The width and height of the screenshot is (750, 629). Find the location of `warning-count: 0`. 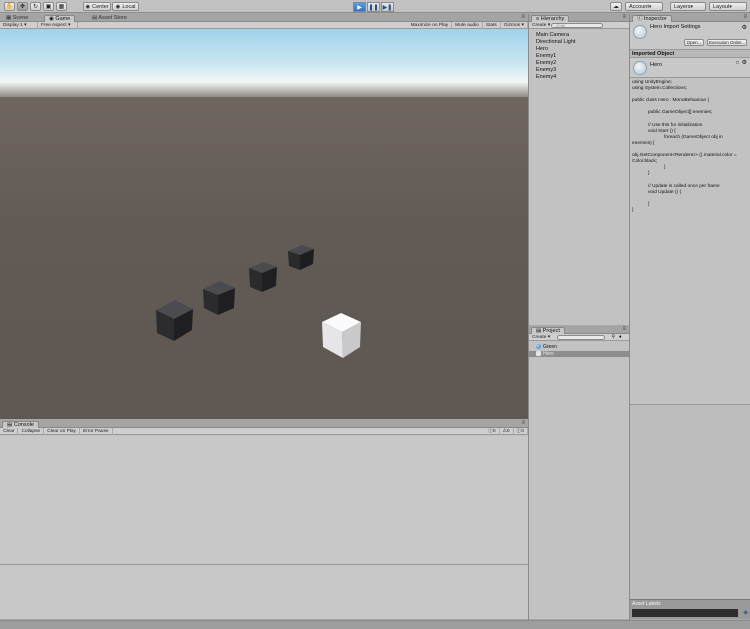

warning-count: 0 is located at coordinates (508, 431).